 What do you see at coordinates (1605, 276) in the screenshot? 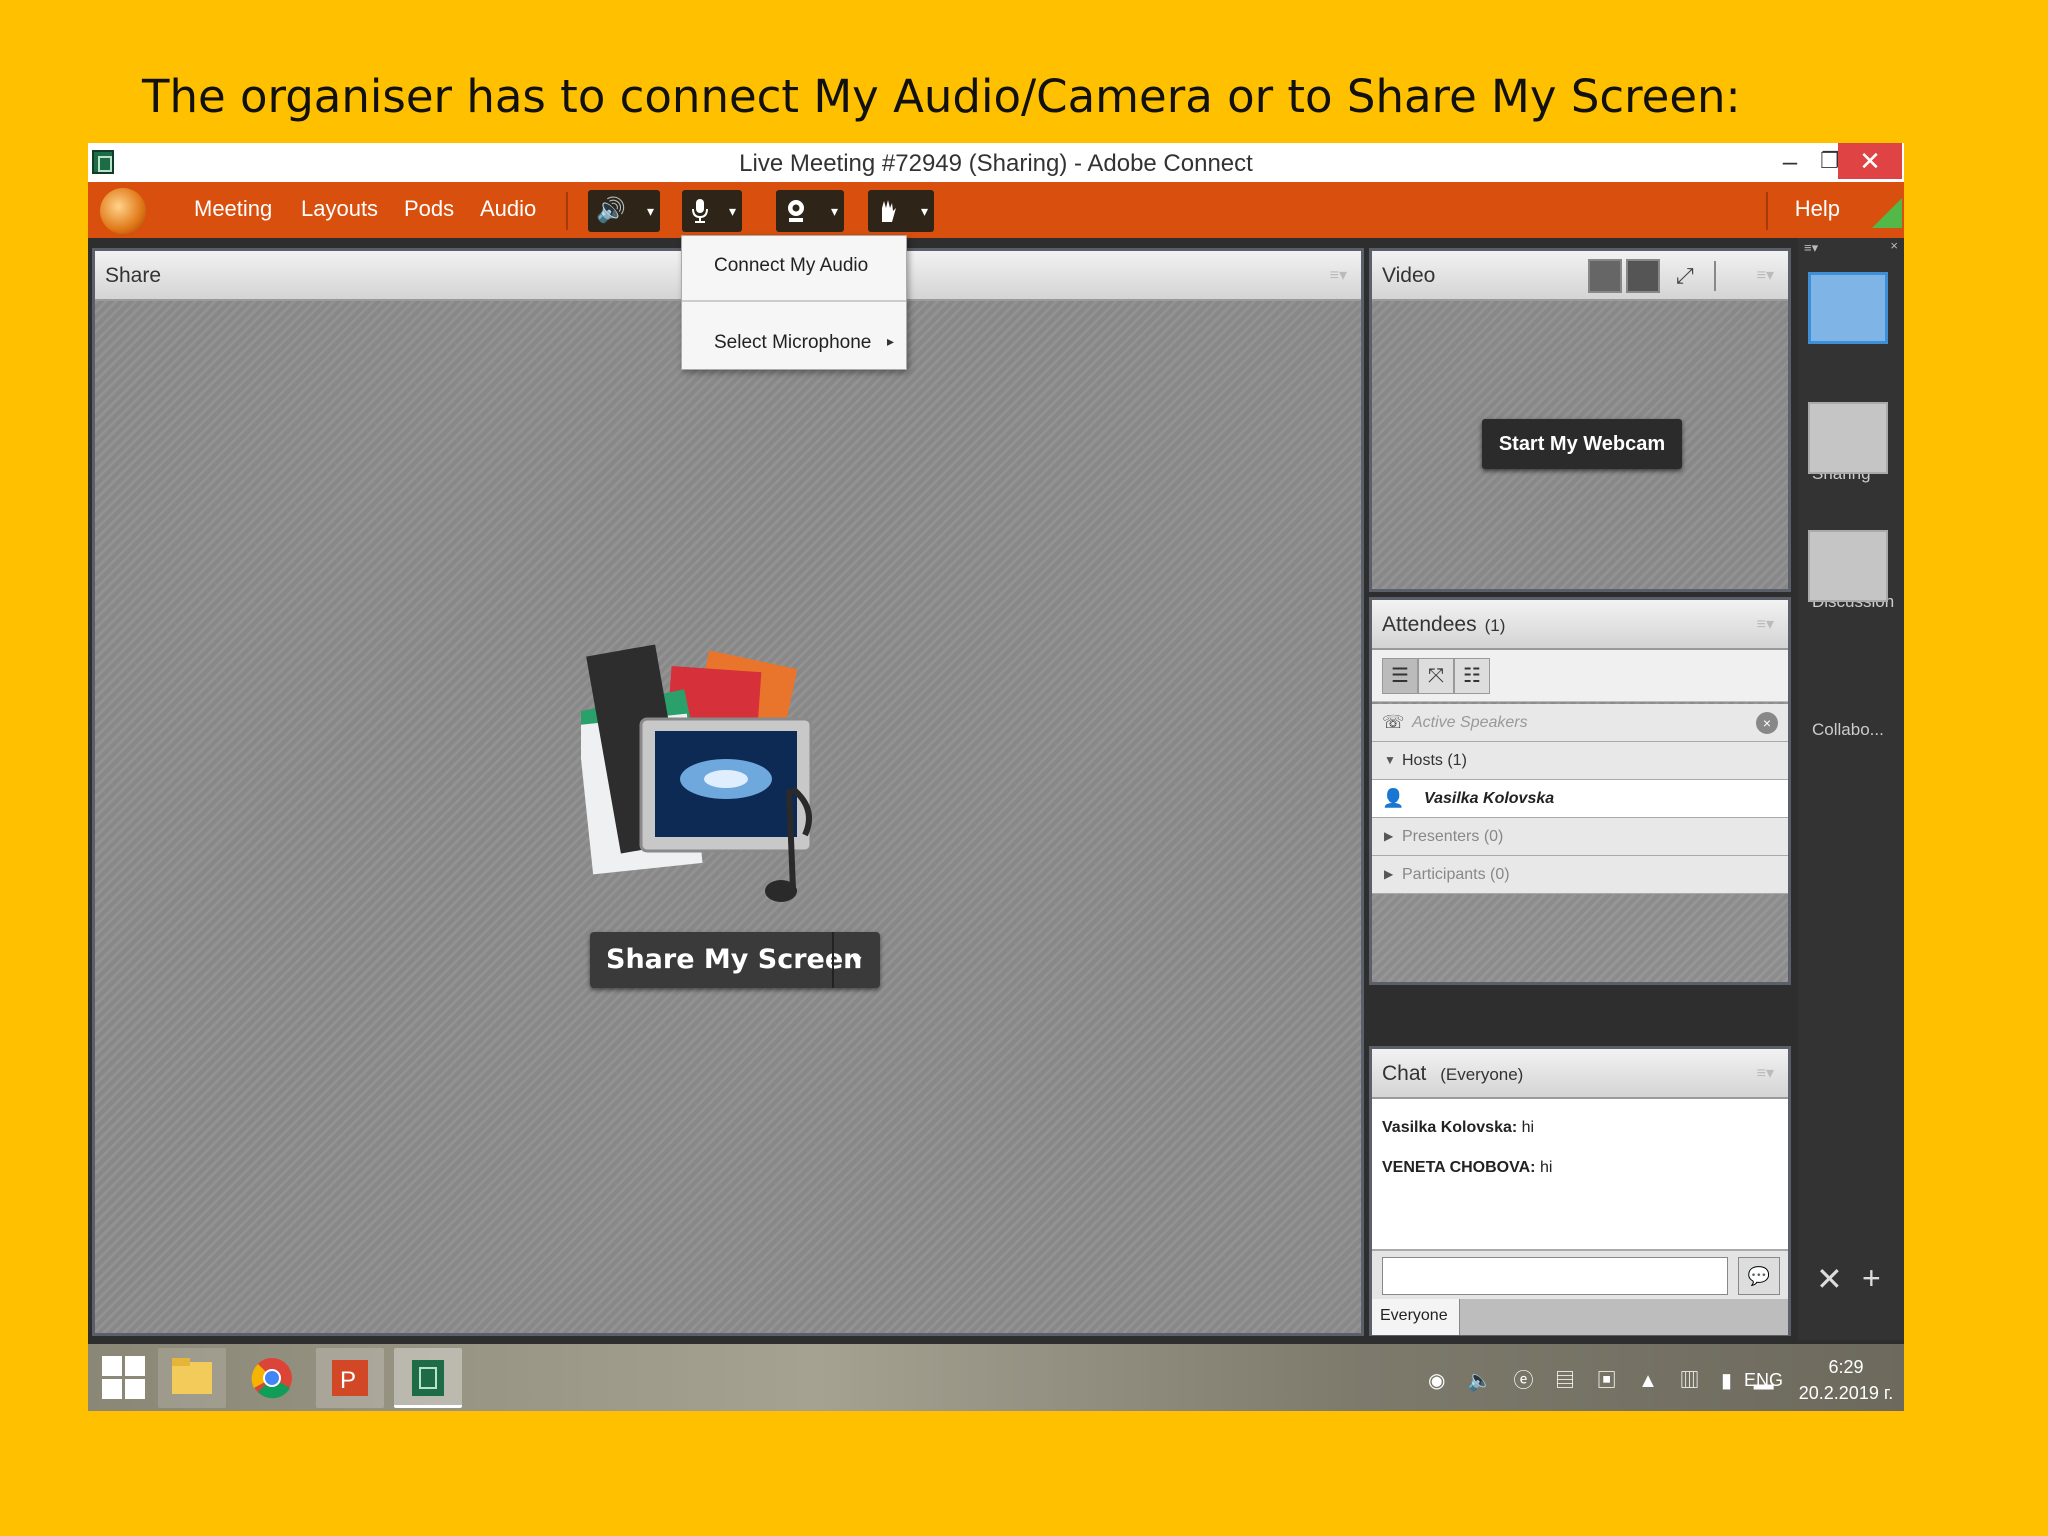
I see `grid-view-icon` at bounding box center [1605, 276].